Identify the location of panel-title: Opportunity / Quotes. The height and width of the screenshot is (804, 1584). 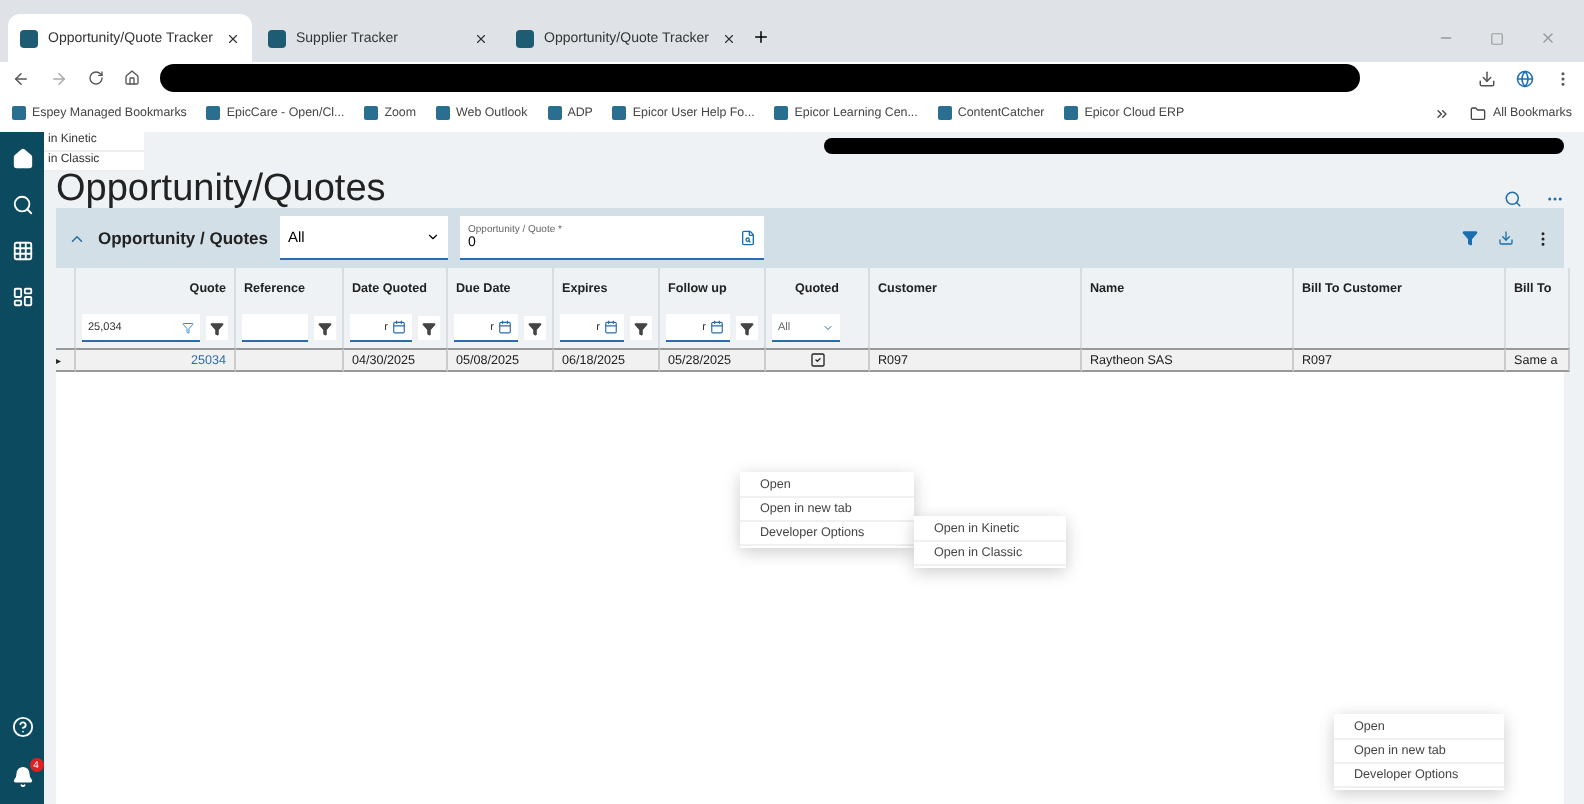
(183, 238).